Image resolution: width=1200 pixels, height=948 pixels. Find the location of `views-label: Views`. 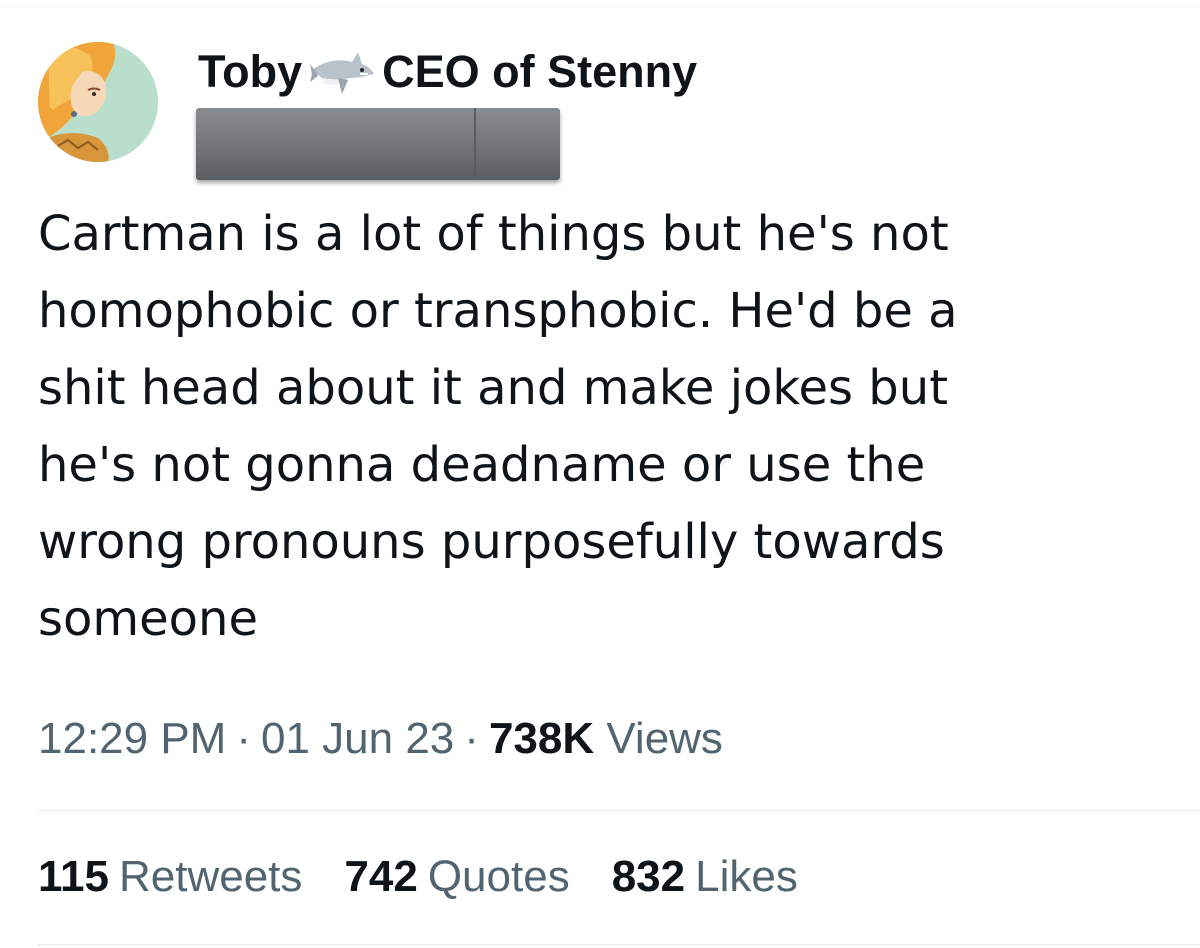

views-label: Views is located at coordinates (664, 738).